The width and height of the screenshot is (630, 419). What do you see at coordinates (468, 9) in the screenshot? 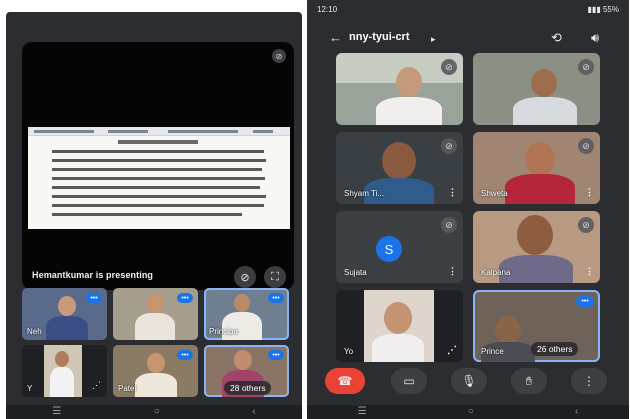
I see `status-bar: 12:10 ▮▮▮ 55%` at bounding box center [468, 9].